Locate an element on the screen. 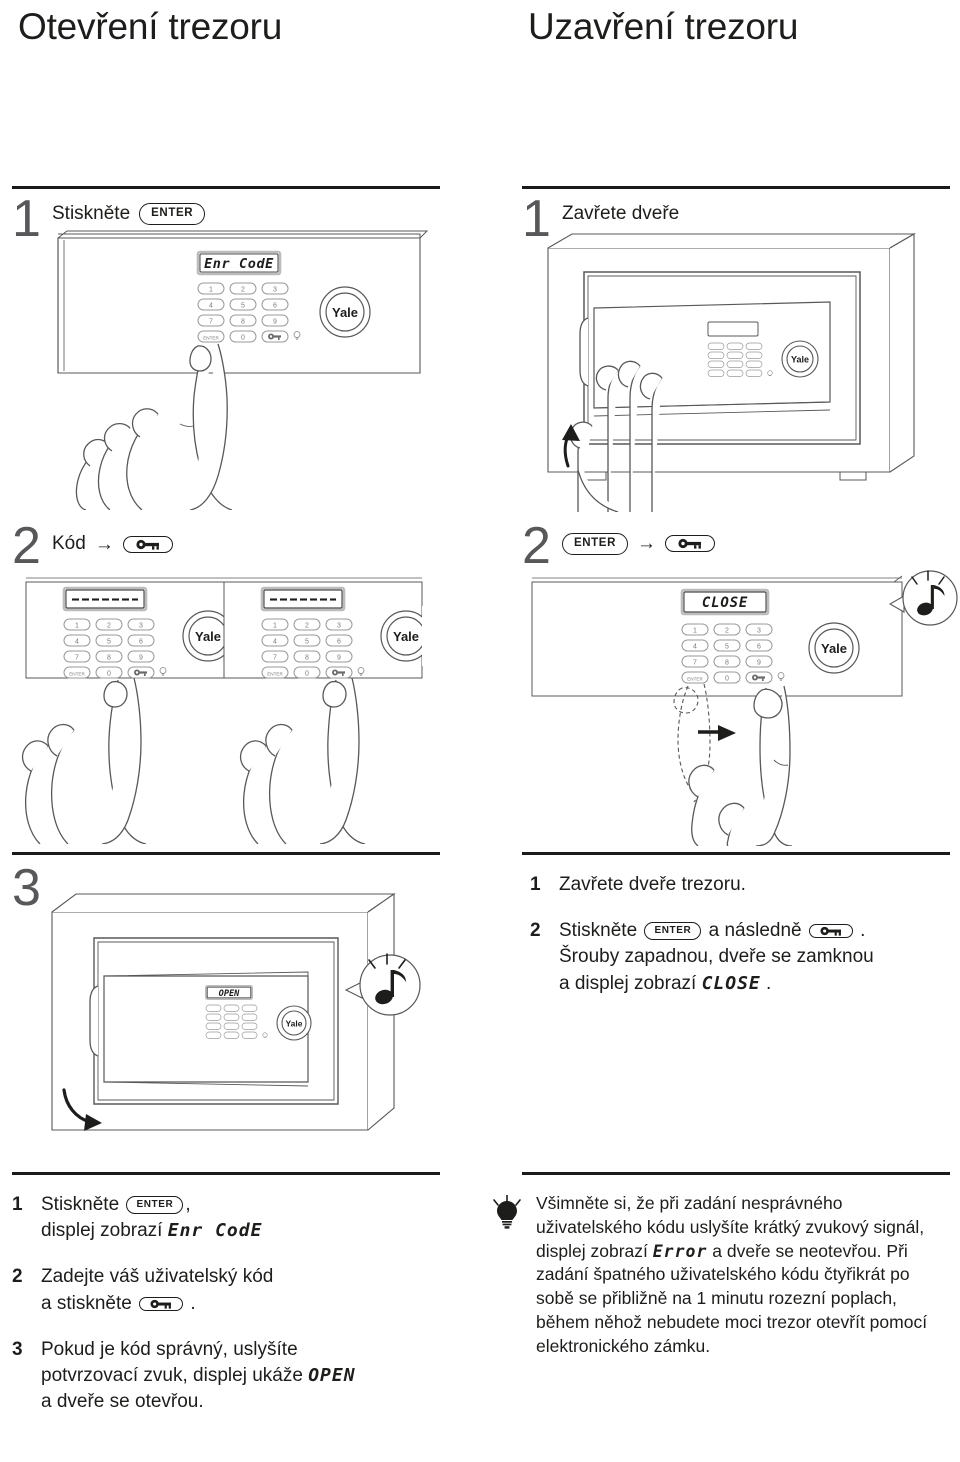 Image resolution: width=960 pixels, height=1462 pixels. instruction-number: 3 is located at coordinates (17, 1349).